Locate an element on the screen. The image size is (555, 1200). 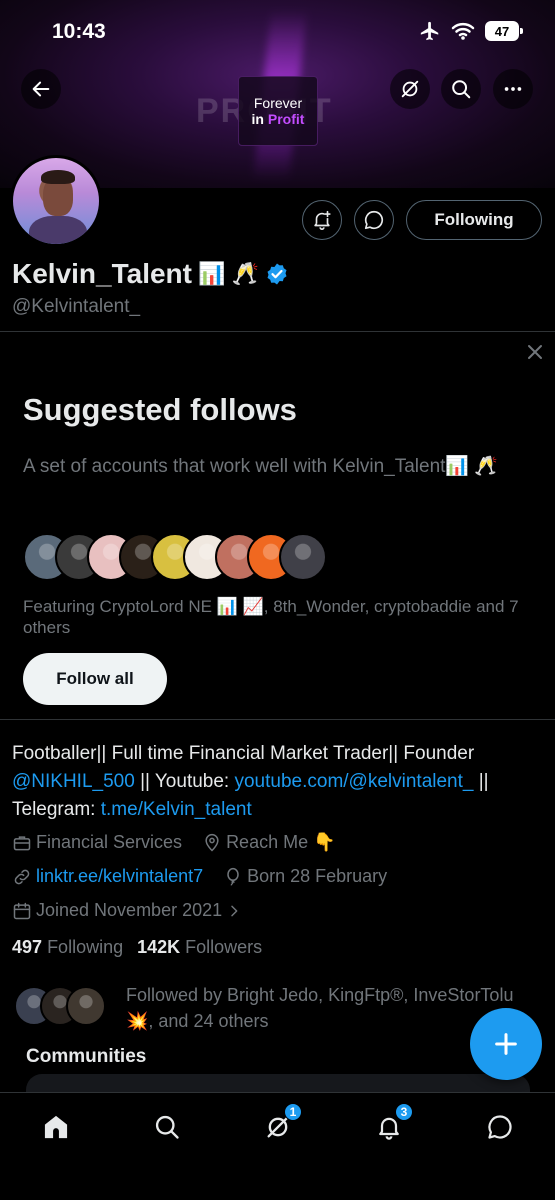
balloon-icon is located at coordinates (233, 877).